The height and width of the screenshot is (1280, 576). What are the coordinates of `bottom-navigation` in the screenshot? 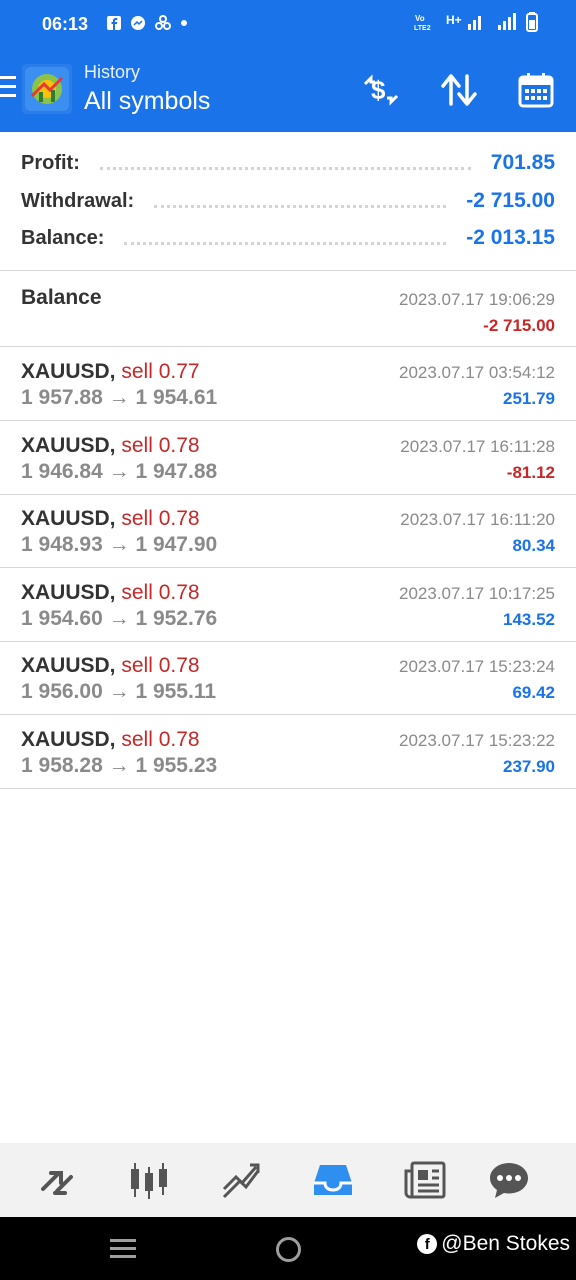 It's located at (288, 1180).